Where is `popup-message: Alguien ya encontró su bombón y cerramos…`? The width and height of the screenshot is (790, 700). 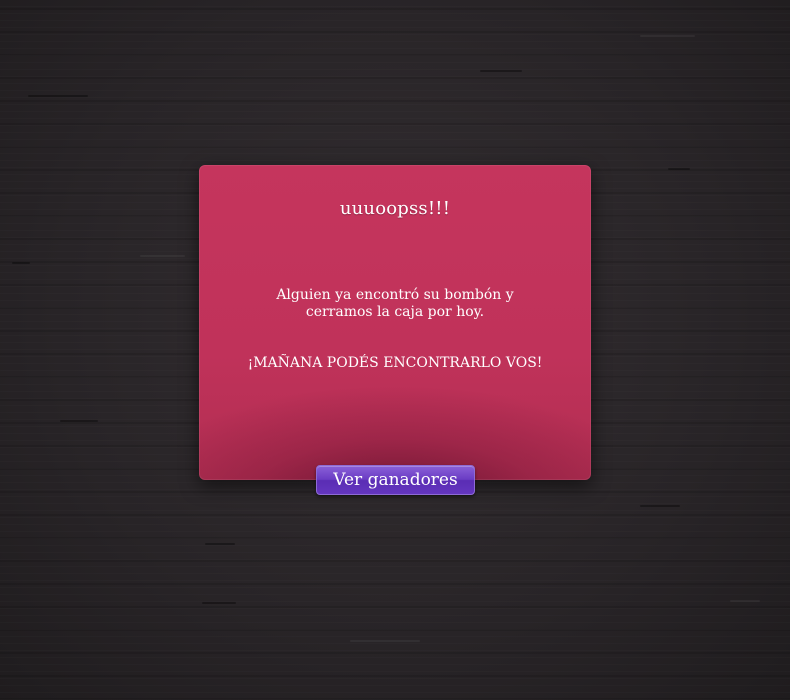 popup-message: Alguien ya encontró su bombón y cerramos… is located at coordinates (395, 303).